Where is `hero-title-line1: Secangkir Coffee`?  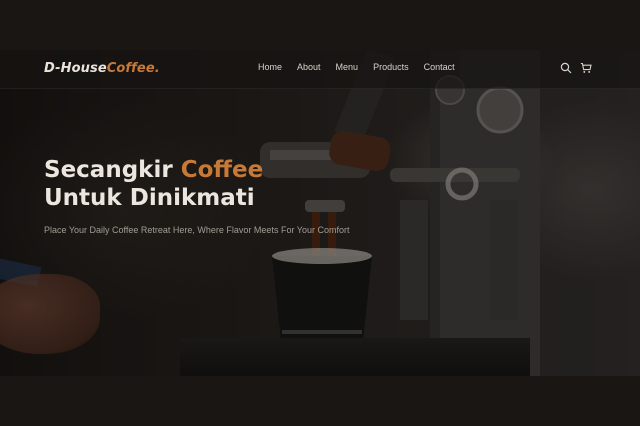
hero-title-line1: Secangkir Coffee is located at coordinates (153, 170).